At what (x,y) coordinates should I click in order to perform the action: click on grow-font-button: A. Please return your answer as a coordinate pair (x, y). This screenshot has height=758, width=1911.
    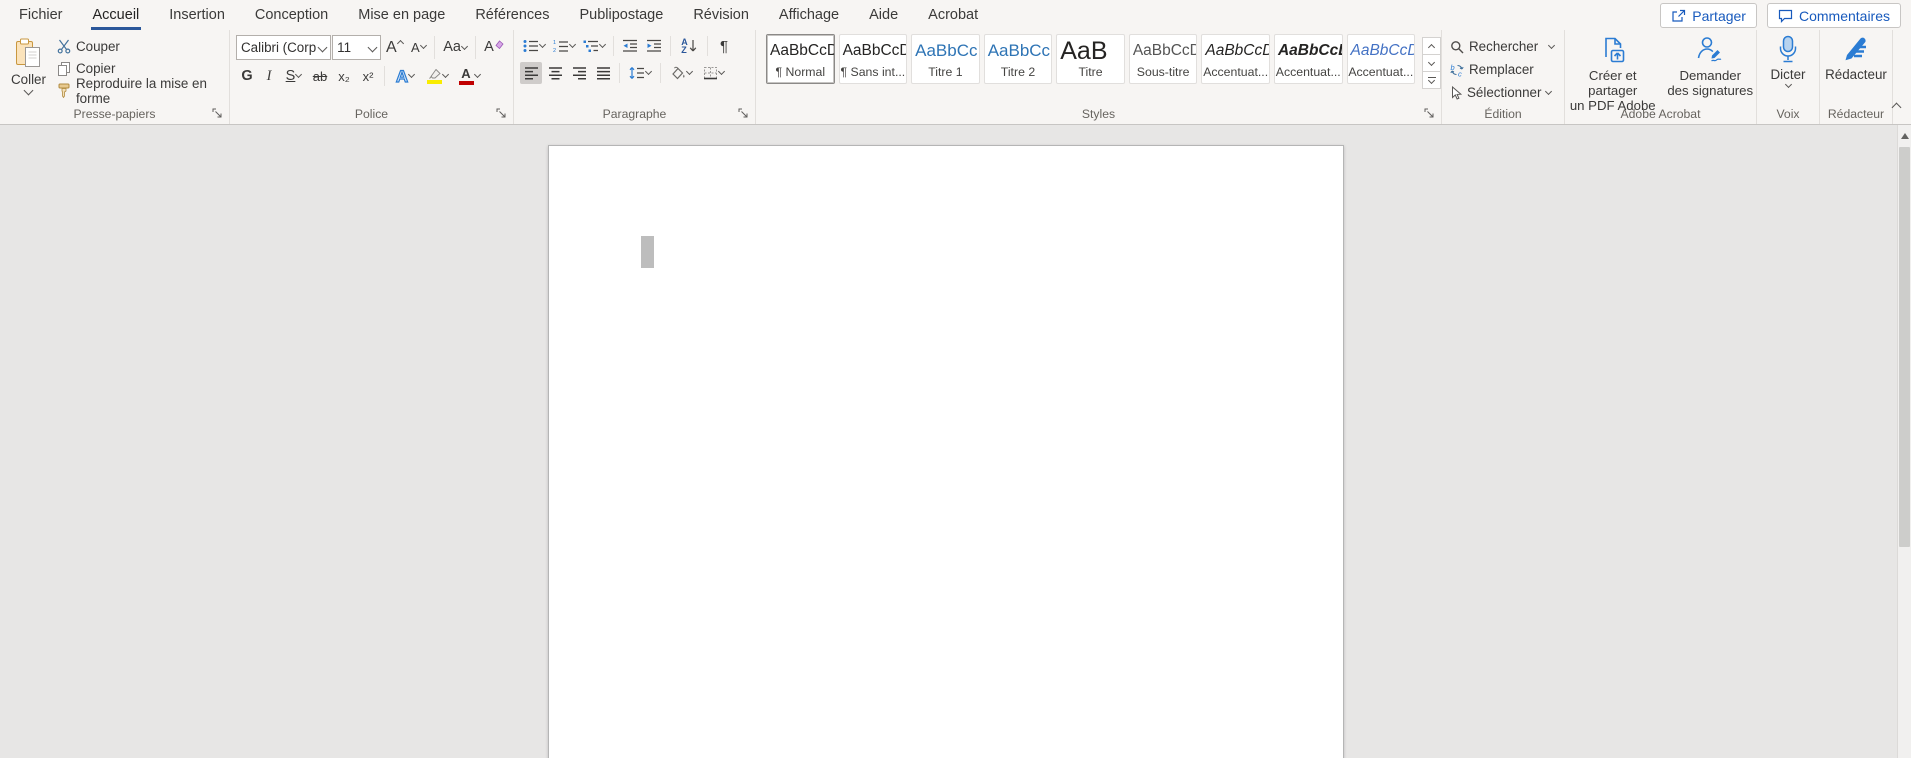
    Looking at the image, I should click on (394, 48).